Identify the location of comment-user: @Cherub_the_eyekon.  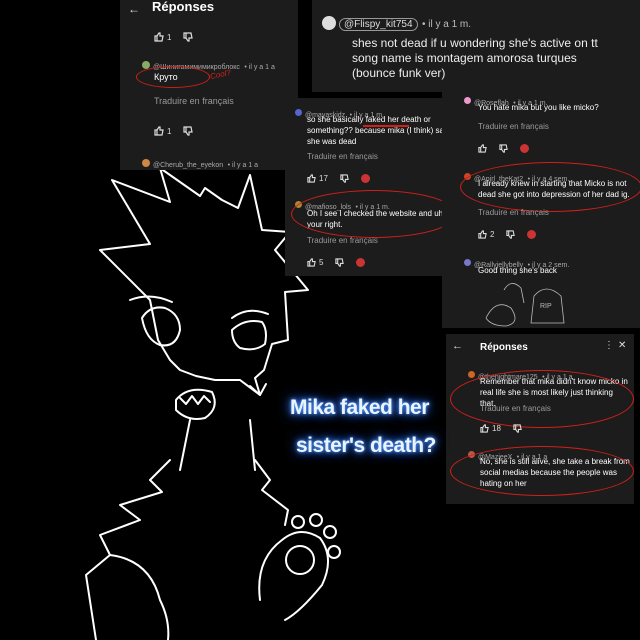
(188, 165).